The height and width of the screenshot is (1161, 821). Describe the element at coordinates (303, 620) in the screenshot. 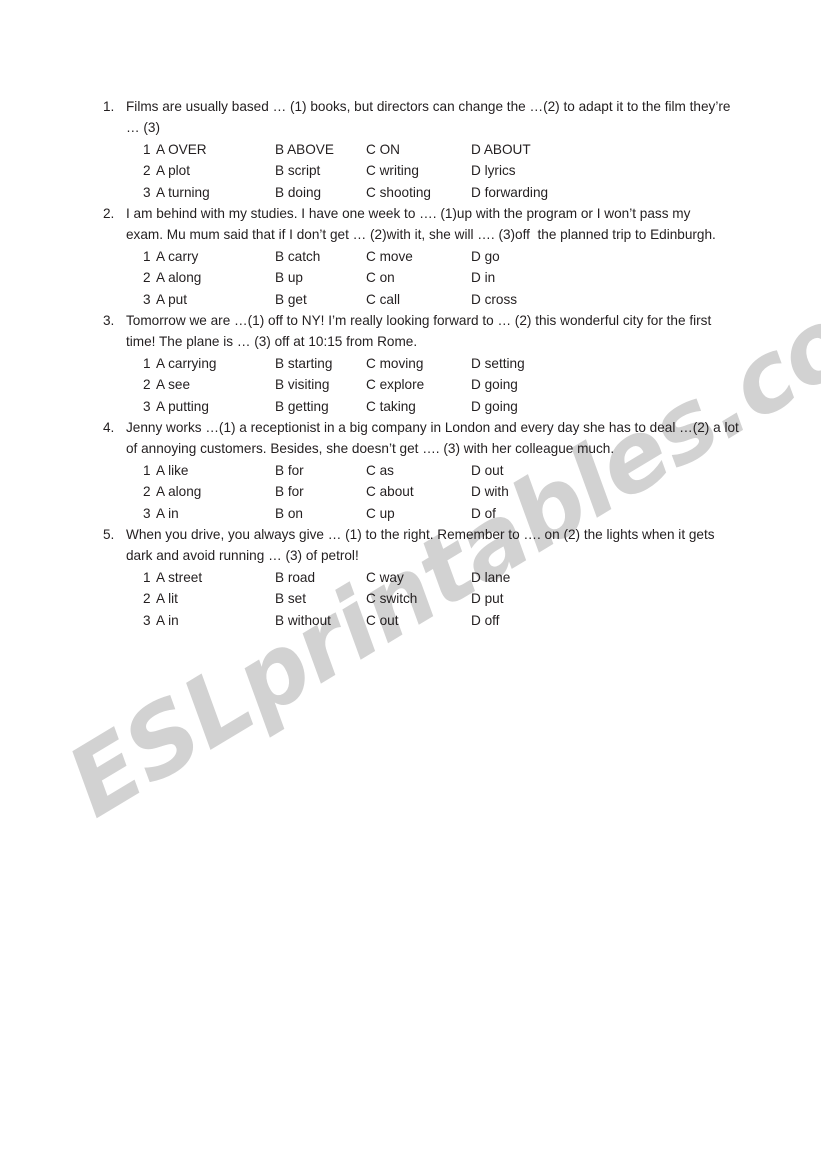

I see `option-choice-b: B without` at that location.